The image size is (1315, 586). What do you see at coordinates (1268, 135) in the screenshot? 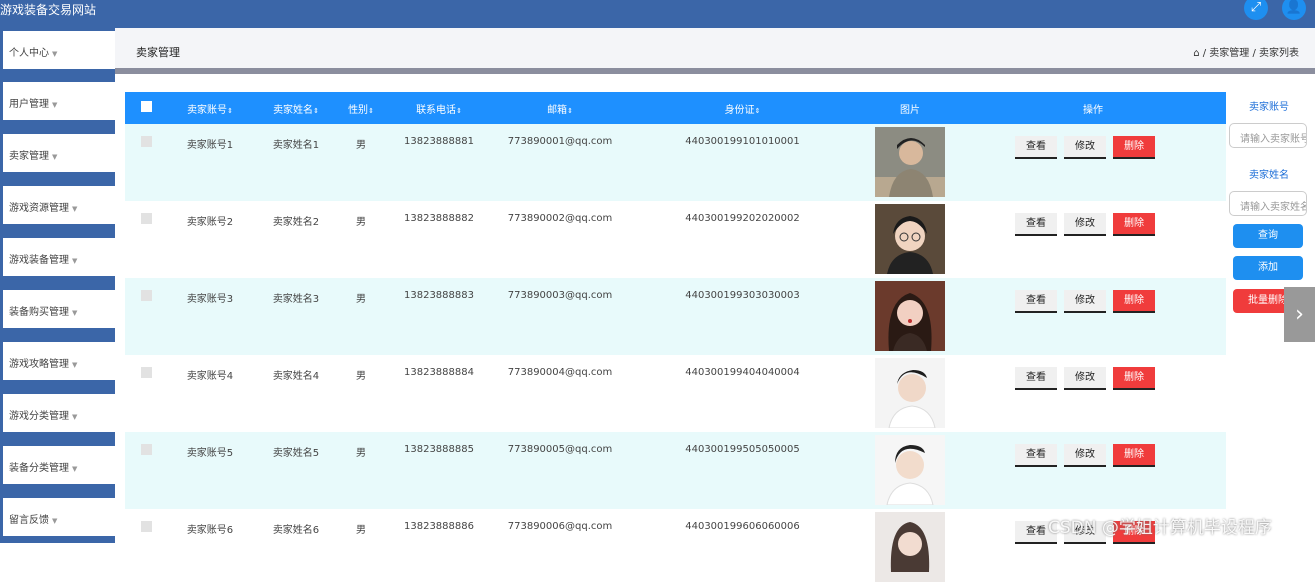
I see `account-search-input: 请输入卖家账号` at bounding box center [1268, 135].